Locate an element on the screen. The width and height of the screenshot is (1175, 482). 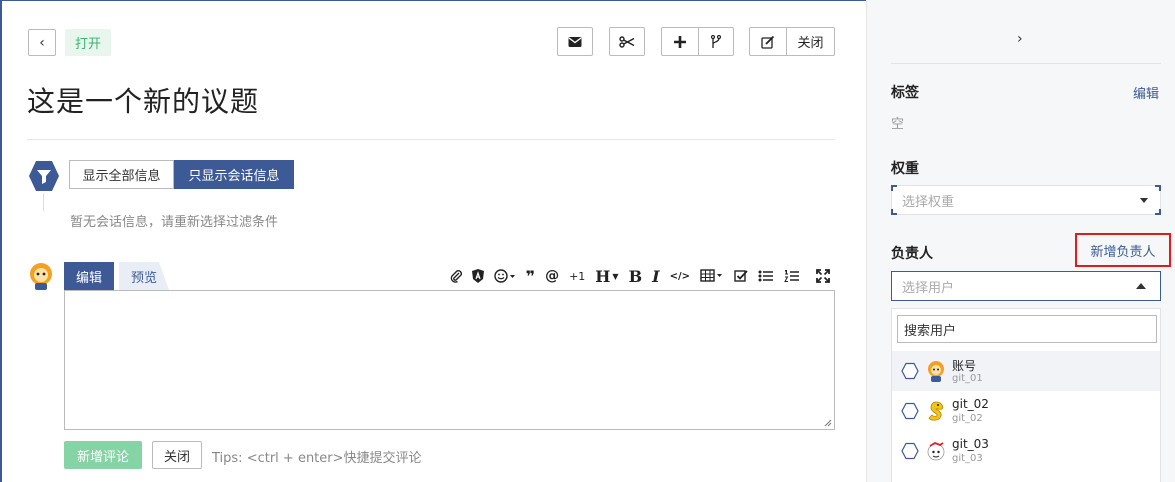
empty-message: 暂无会话信息，请重新选择过滤条件 is located at coordinates (174, 222).